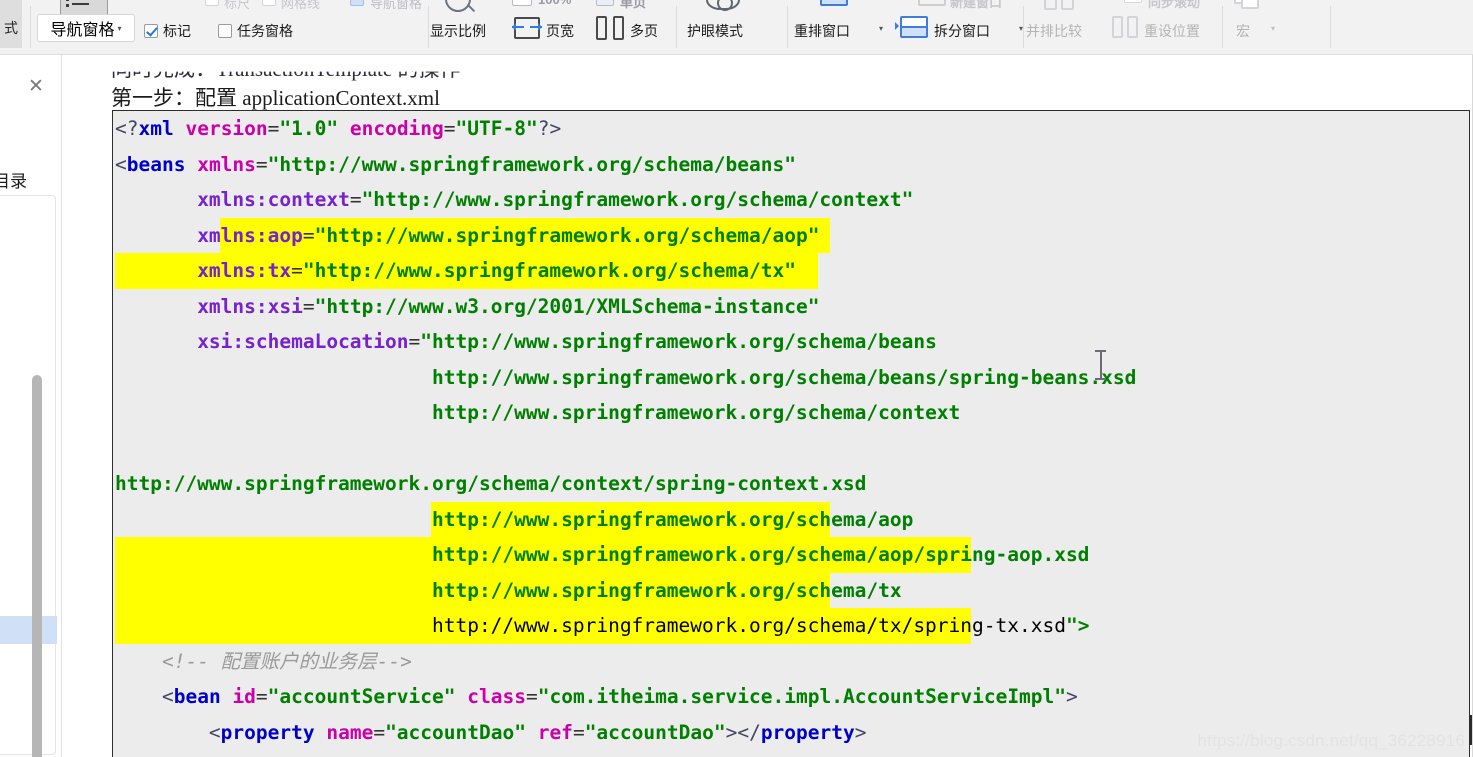 This screenshot has height=757, width=1473. I want to click on gridlines-checkbox-ghost, so click(269, 3).